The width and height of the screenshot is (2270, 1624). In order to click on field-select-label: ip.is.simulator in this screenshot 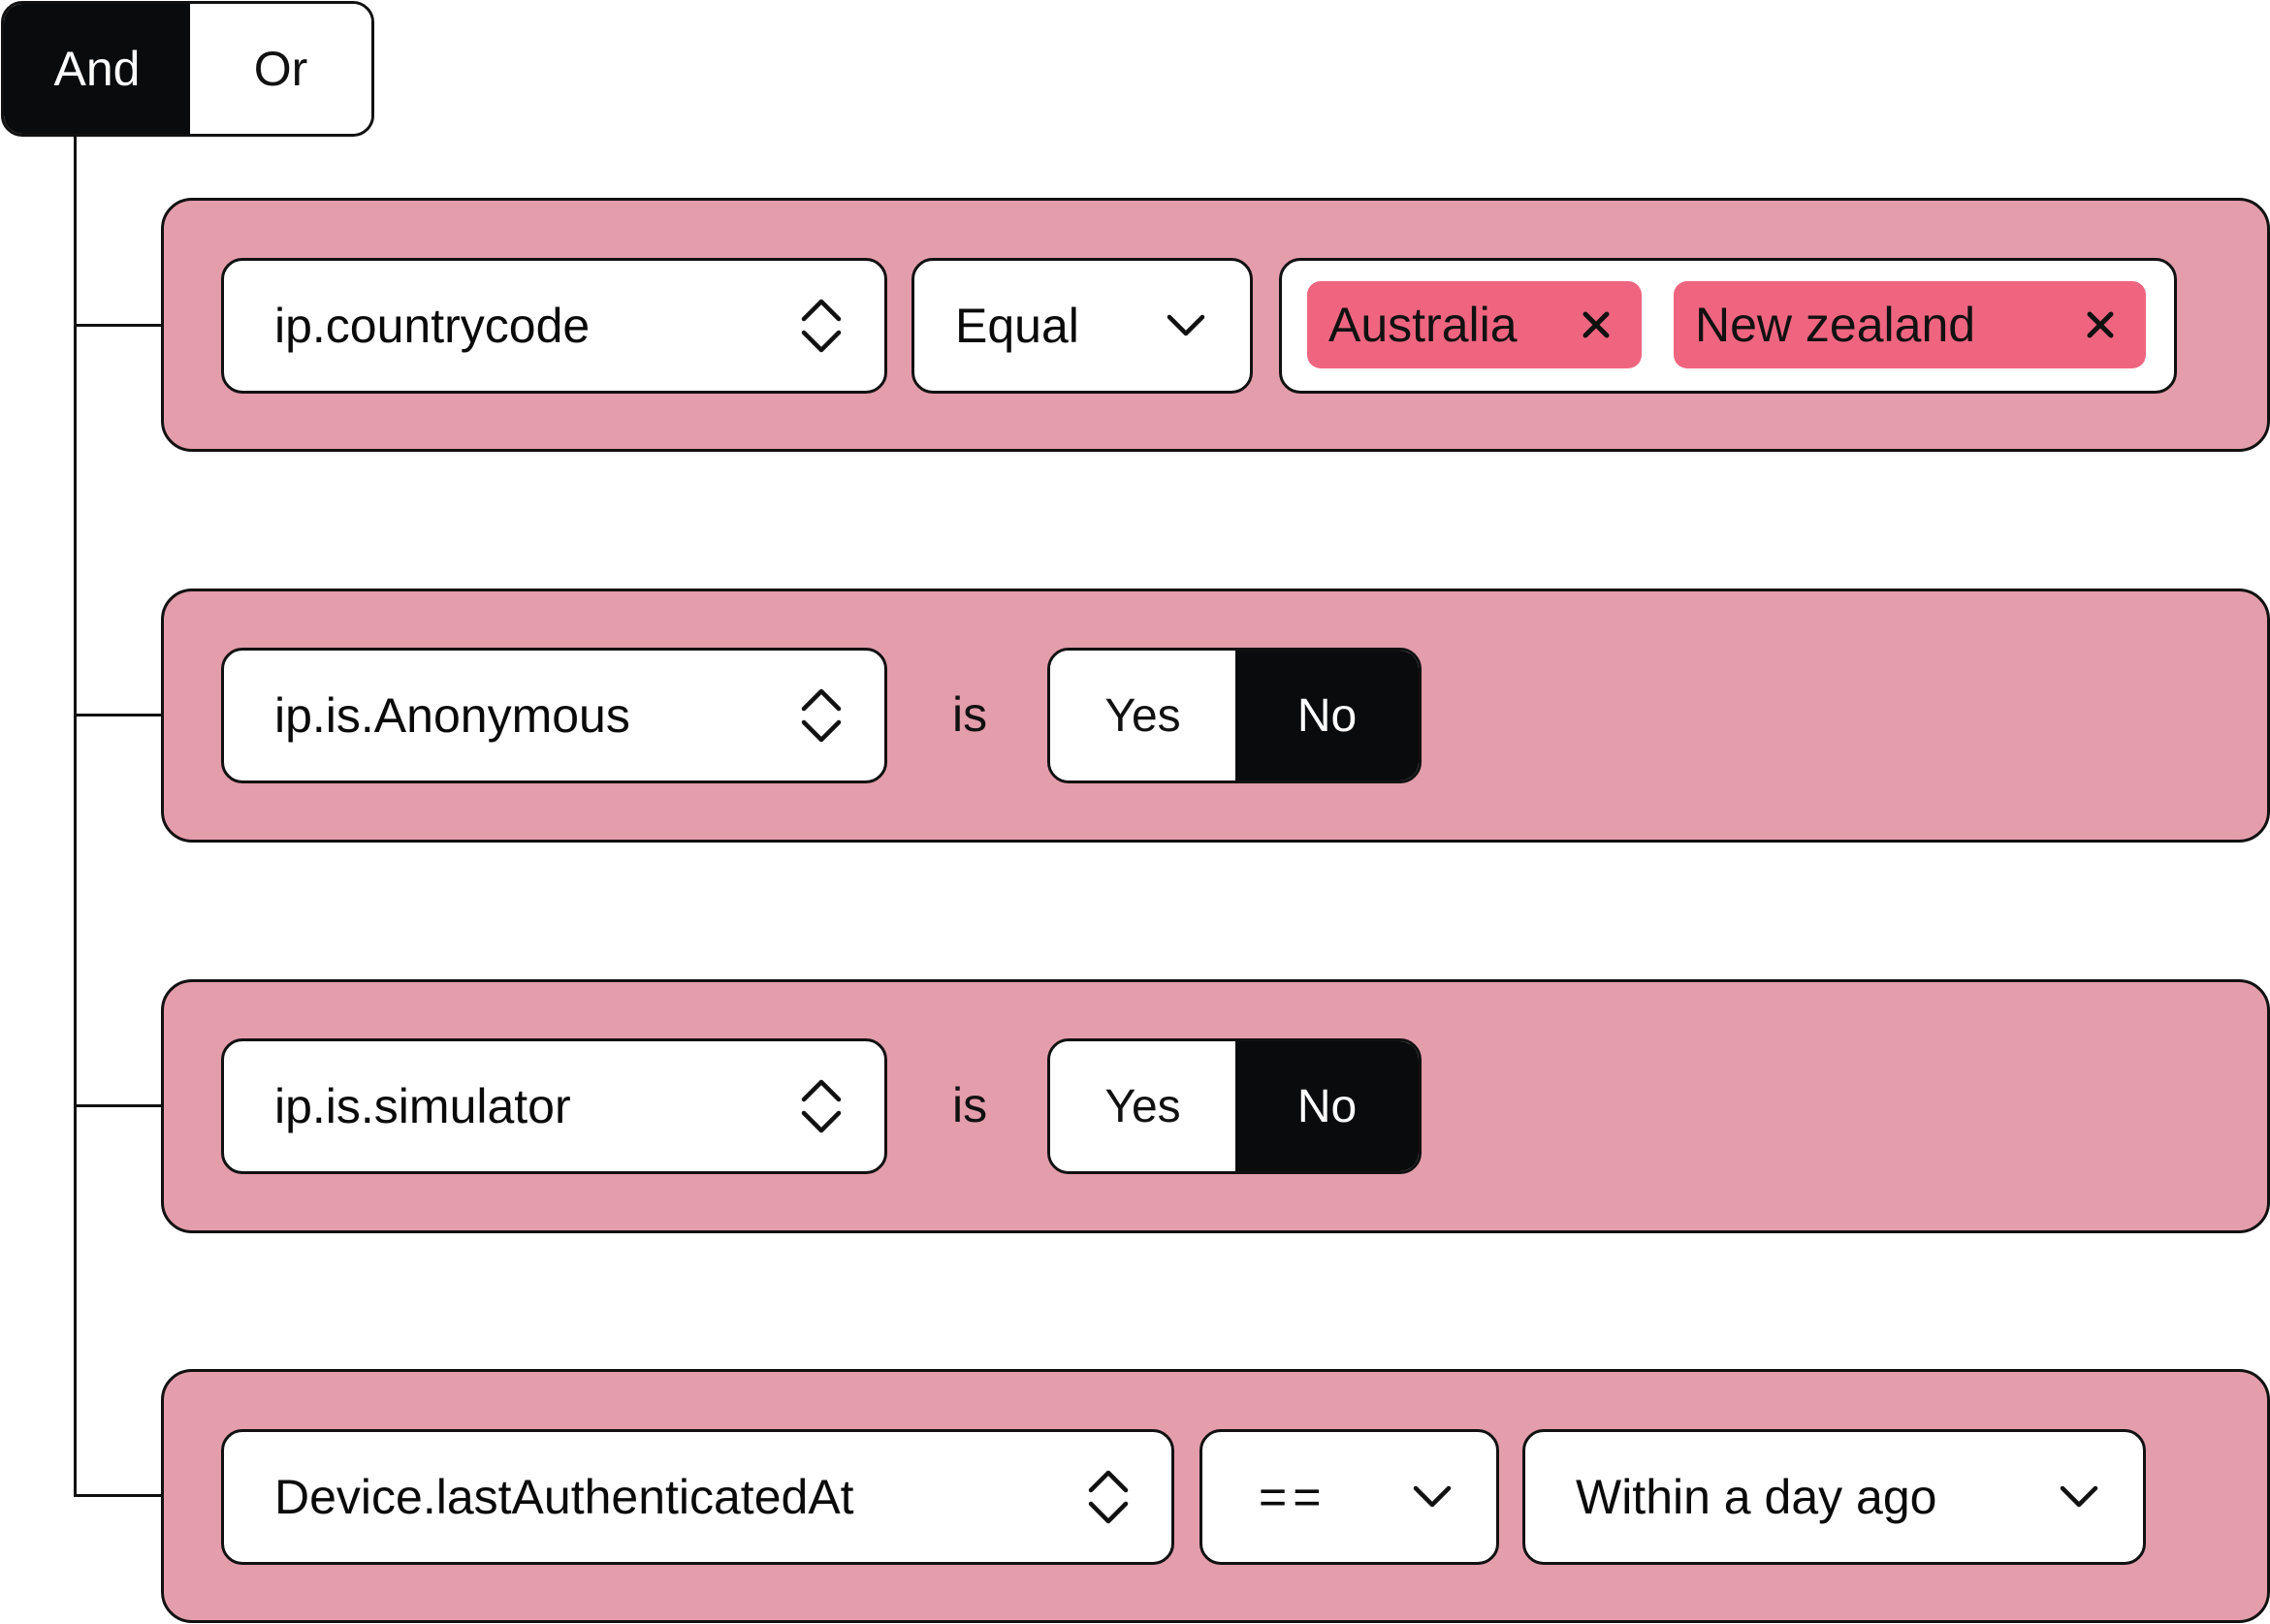, I will do `click(422, 1106)`.